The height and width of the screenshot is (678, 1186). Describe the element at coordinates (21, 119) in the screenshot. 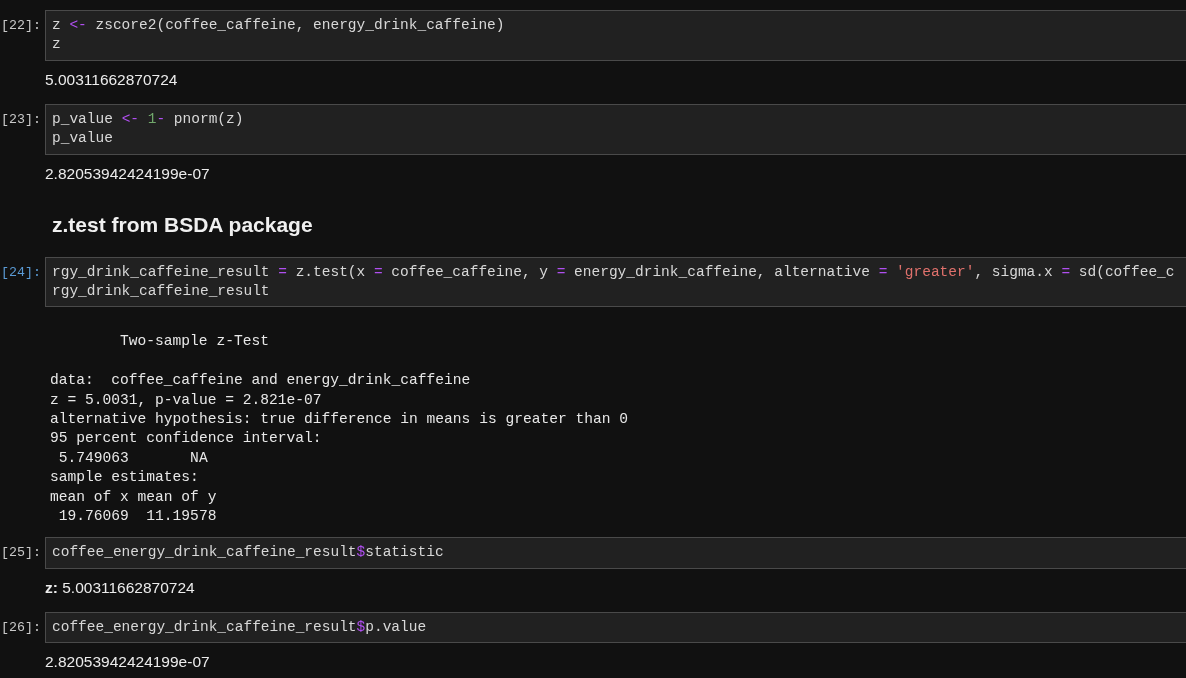

I see `execution-count: [23]:` at that location.